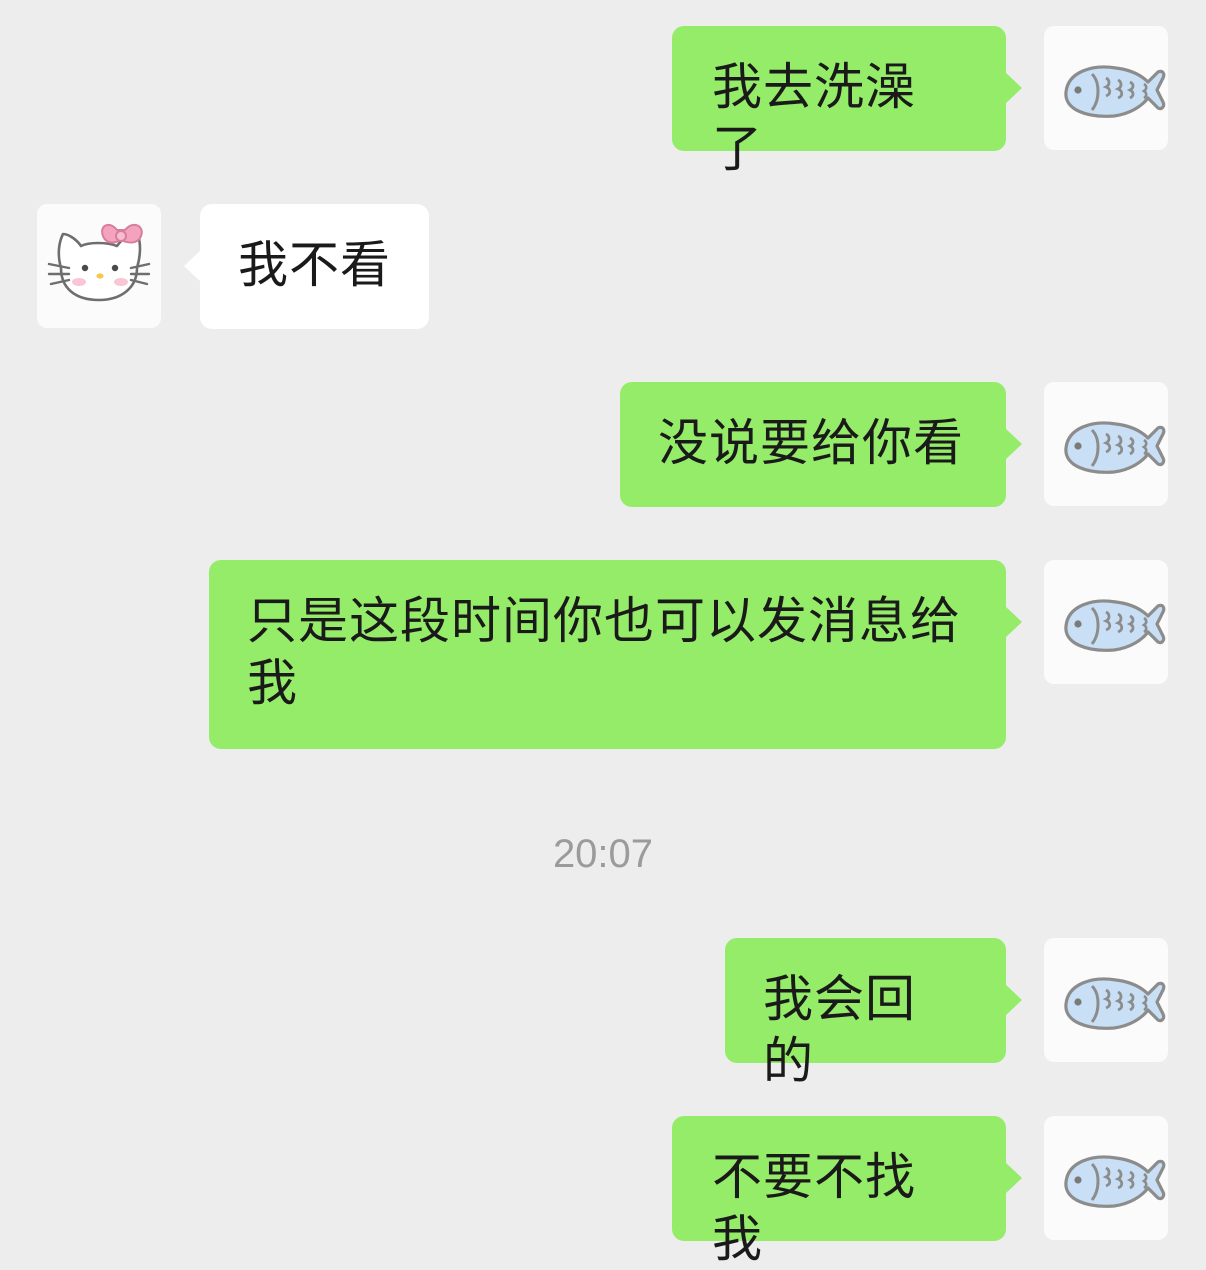  I want to click on message-text: 不要不找我, so click(814, 1208).